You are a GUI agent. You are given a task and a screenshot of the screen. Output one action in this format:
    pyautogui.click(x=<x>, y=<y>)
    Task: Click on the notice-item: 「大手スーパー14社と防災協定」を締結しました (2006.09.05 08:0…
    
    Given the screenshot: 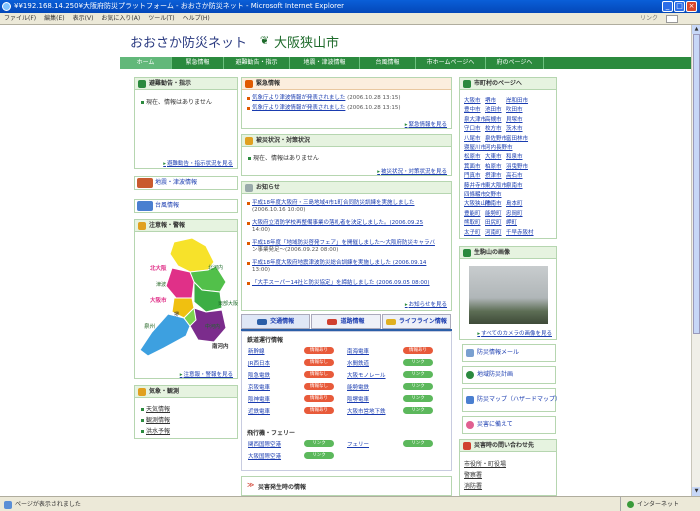 What is the action you would take?
    pyautogui.click(x=338, y=283)
    